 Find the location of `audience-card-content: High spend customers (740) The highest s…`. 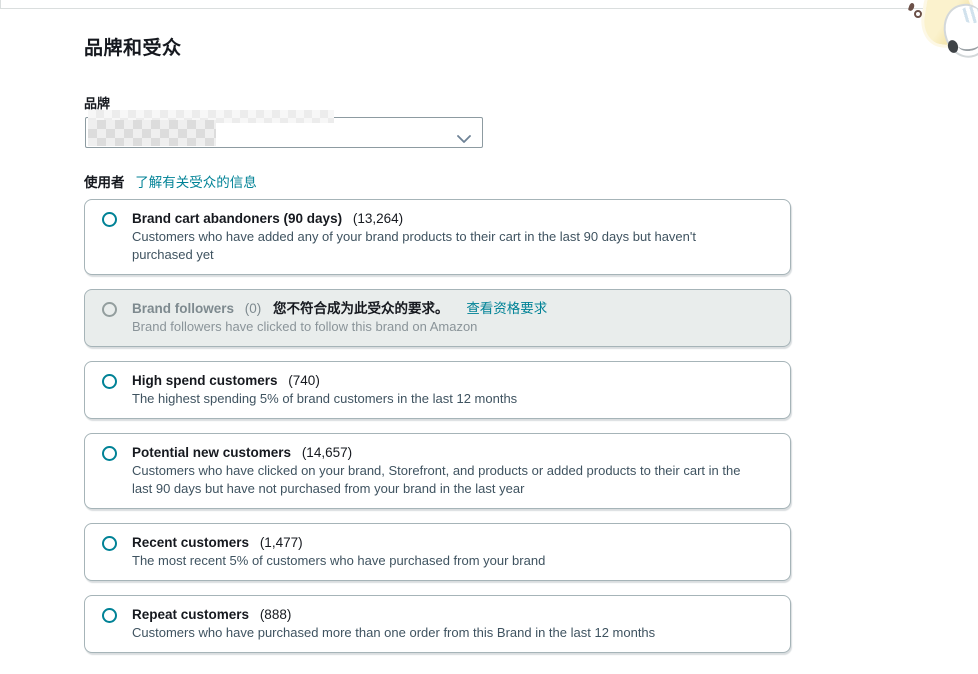

audience-card-content: High spend customers (740) The highest s… is located at coordinates (324, 390).